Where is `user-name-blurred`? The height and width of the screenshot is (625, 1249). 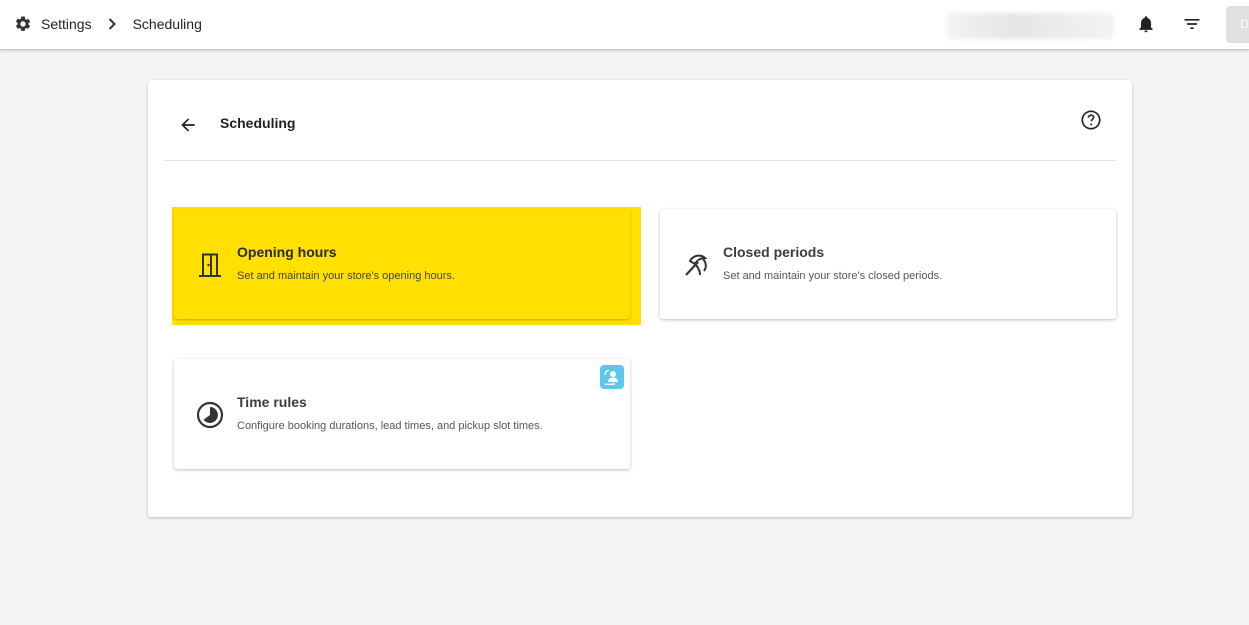 user-name-blurred is located at coordinates (1030, 26).